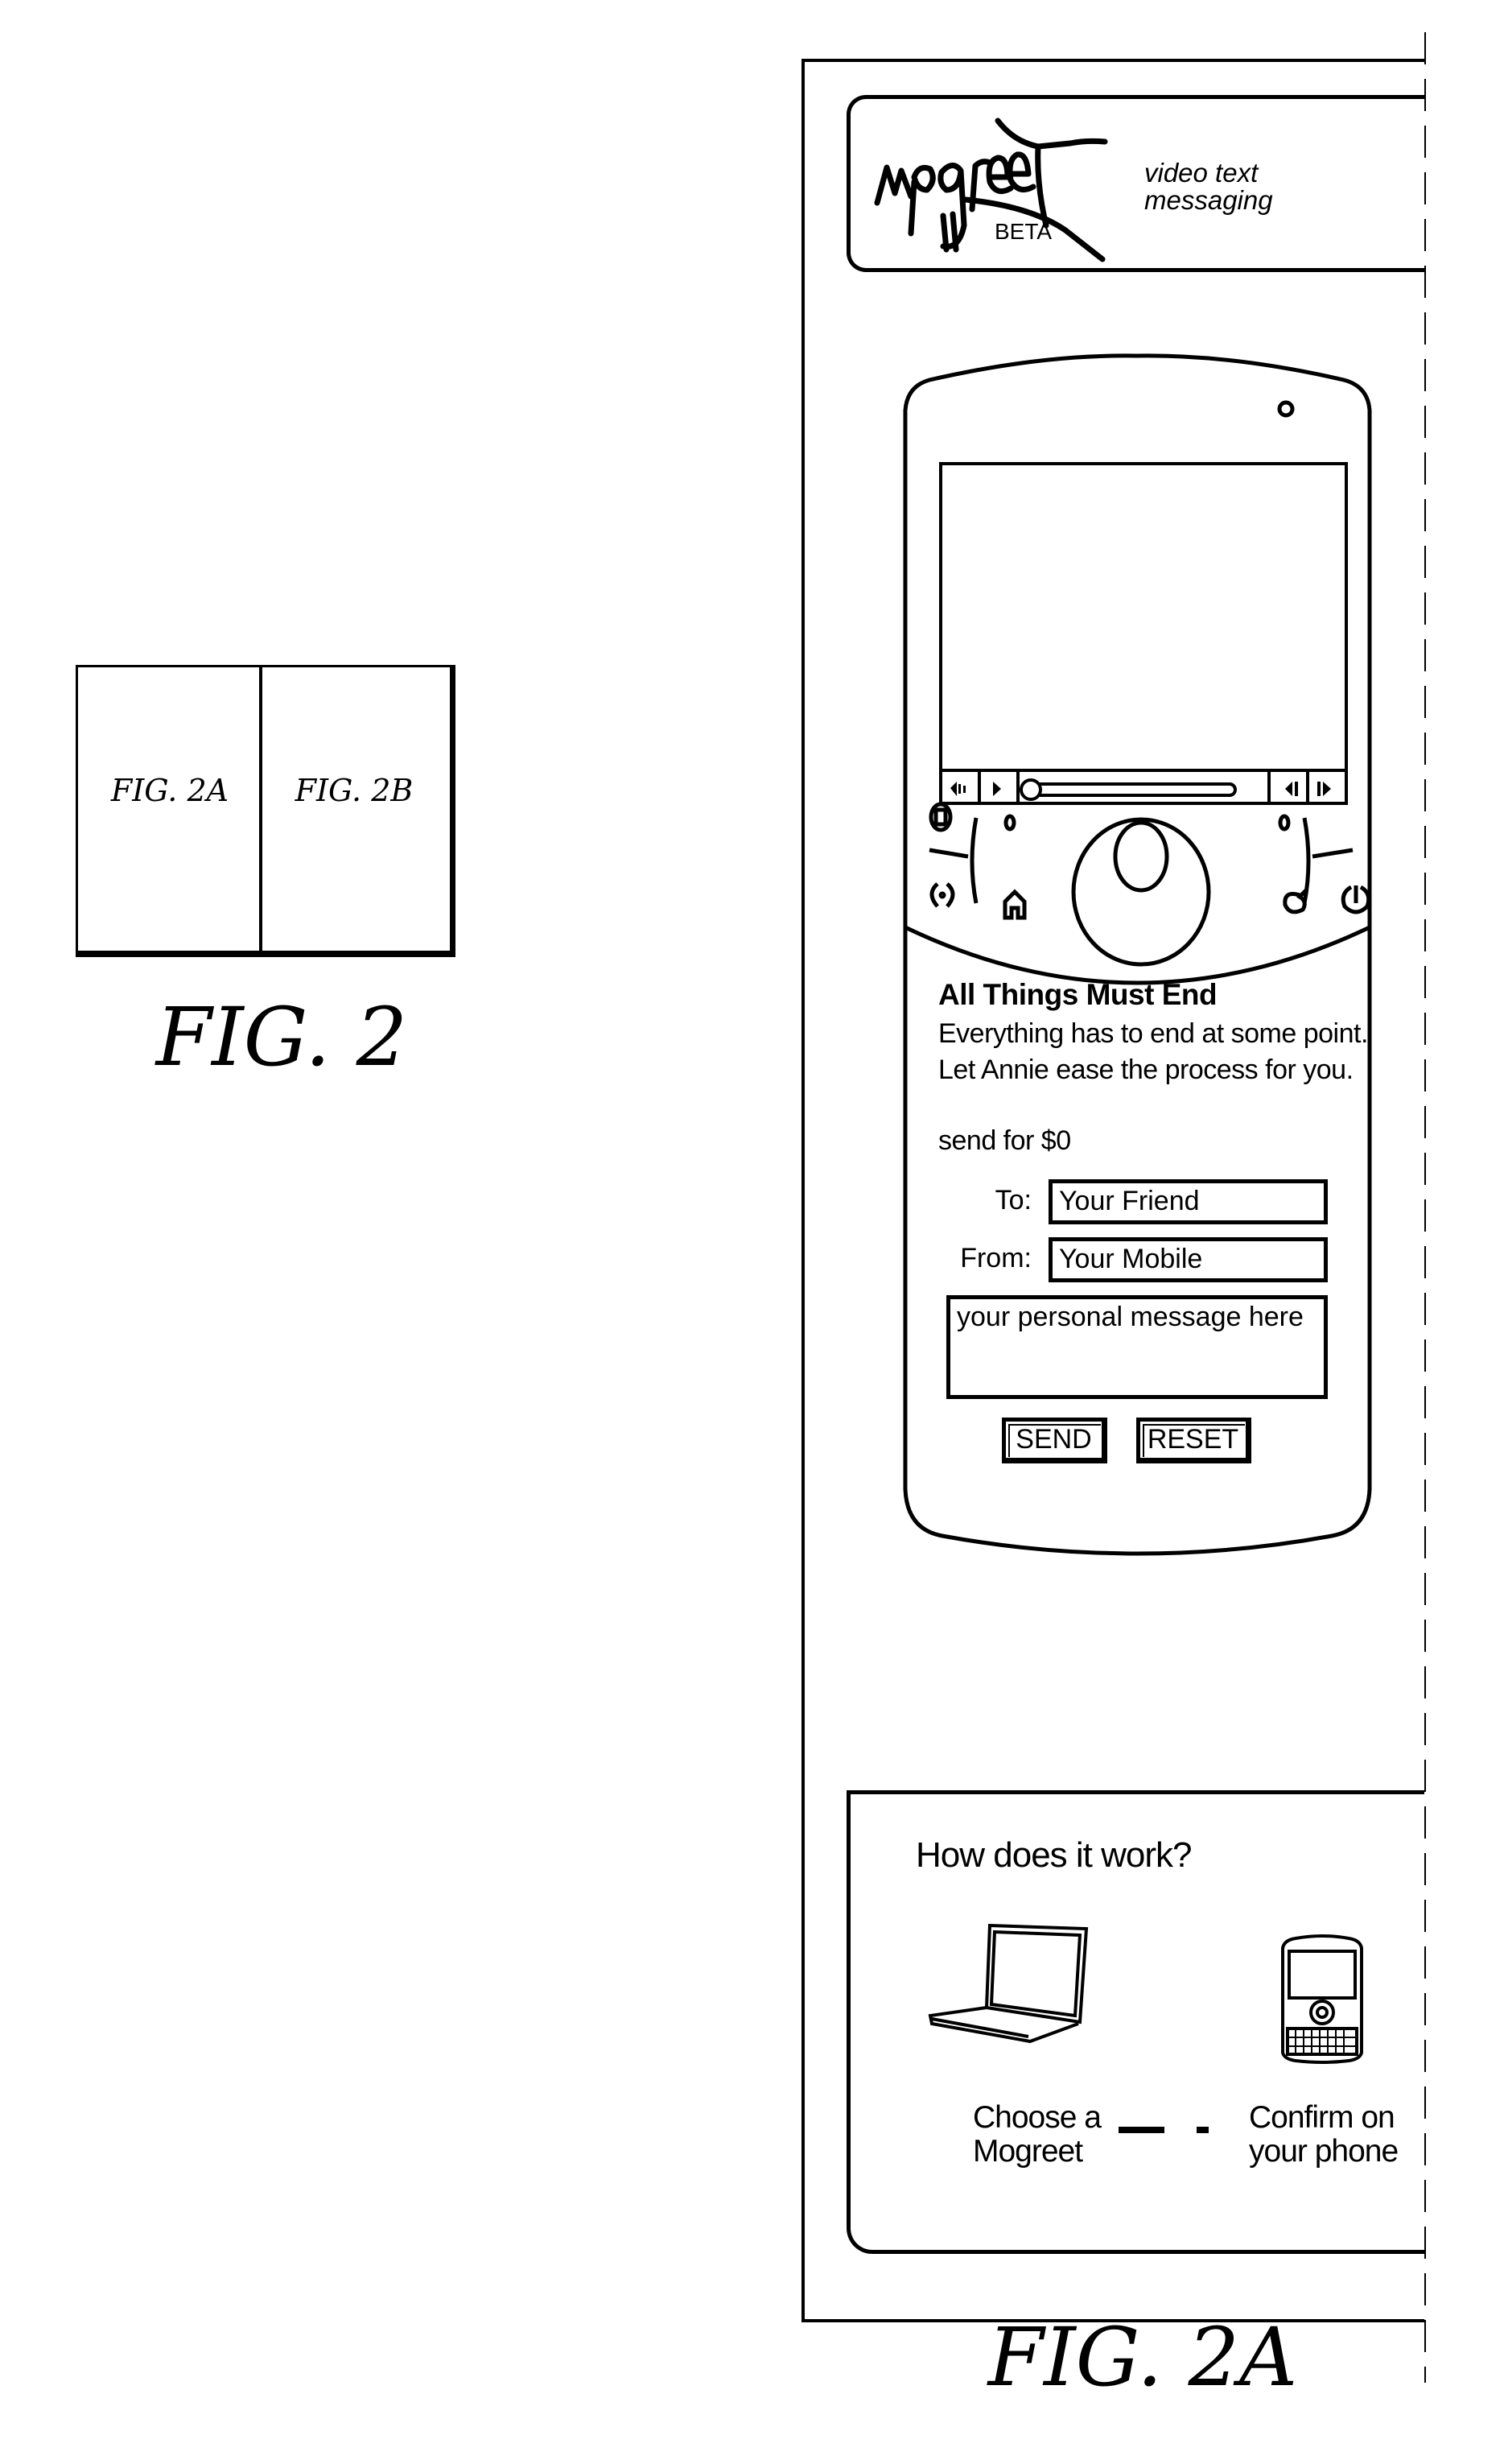  I want to click on nav-center-button, so click(1141, 856).